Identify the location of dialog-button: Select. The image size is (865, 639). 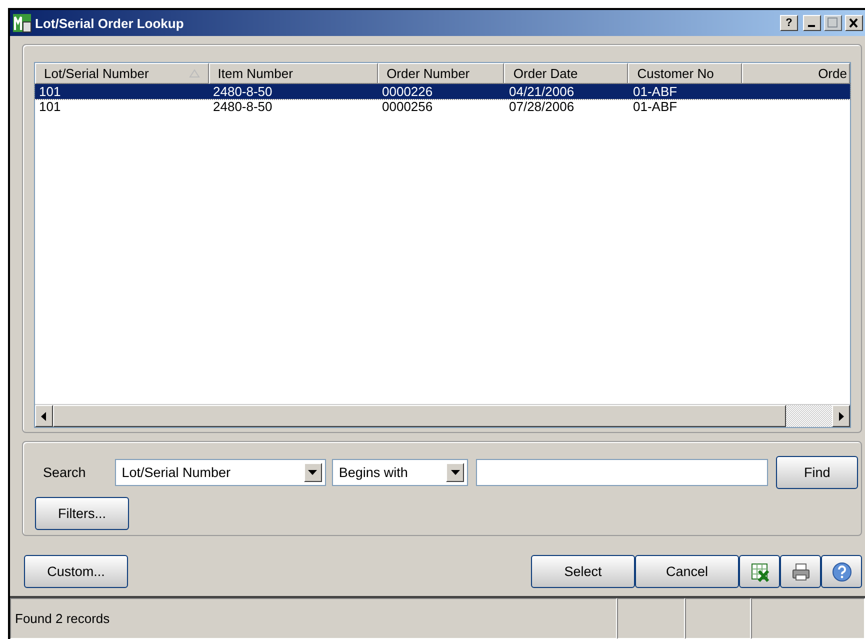
(583, 571).